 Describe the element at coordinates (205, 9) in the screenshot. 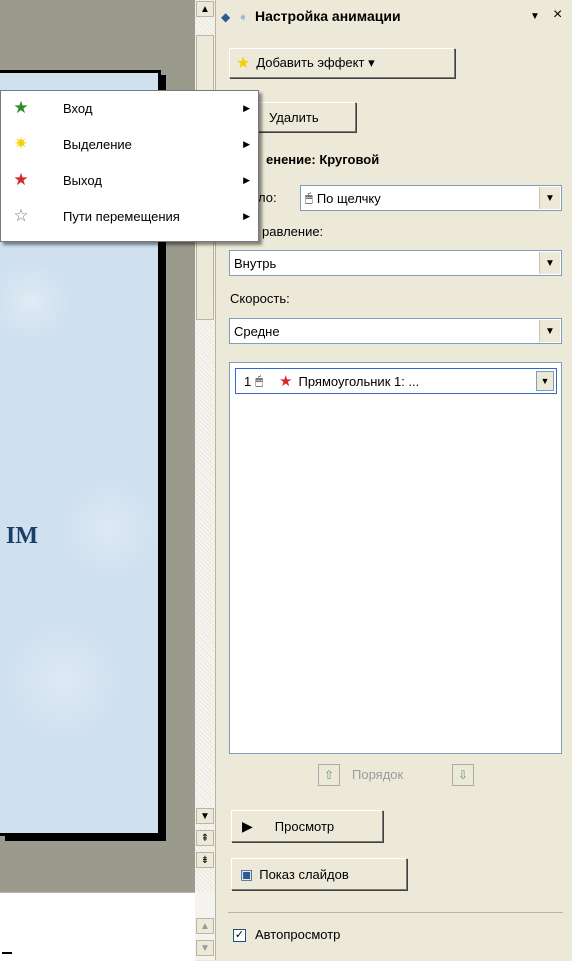

I see `scroll-up-button: ▲` at that location.